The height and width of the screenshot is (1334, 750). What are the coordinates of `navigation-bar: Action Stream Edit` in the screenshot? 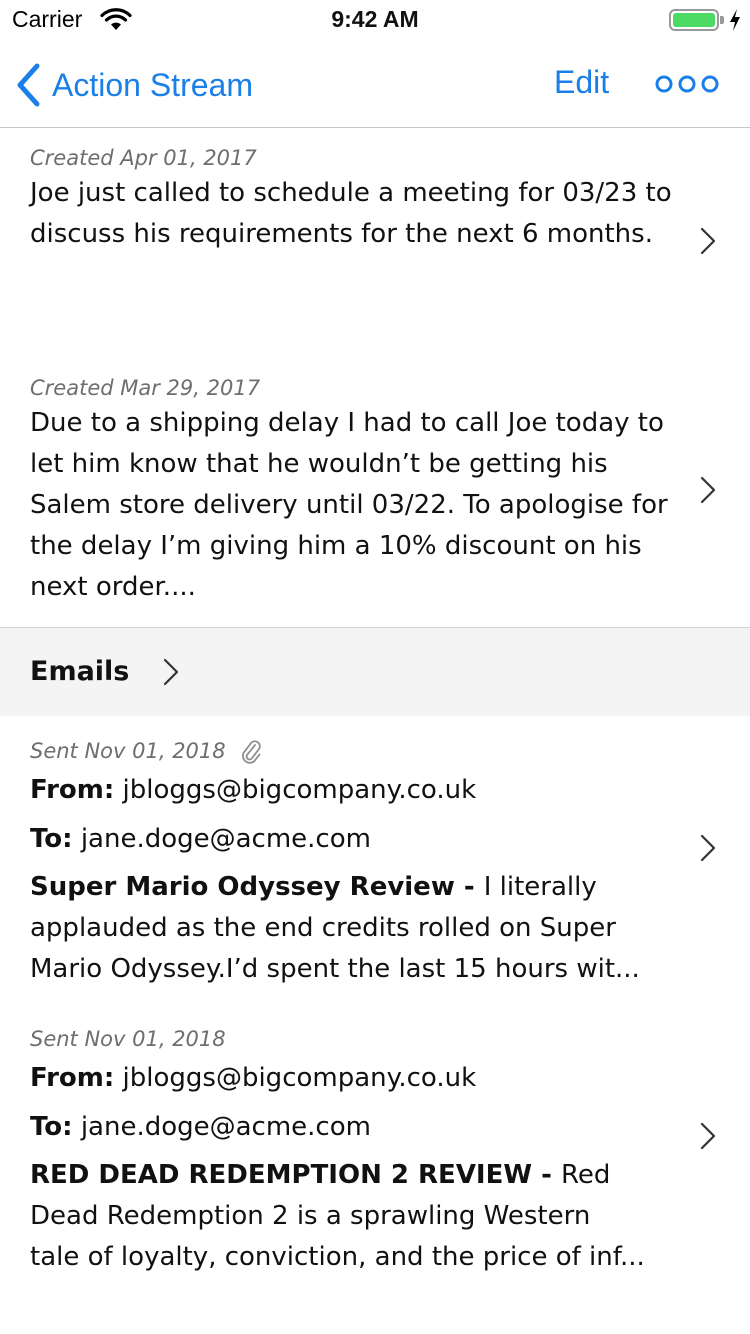 It's located at (375, 84).